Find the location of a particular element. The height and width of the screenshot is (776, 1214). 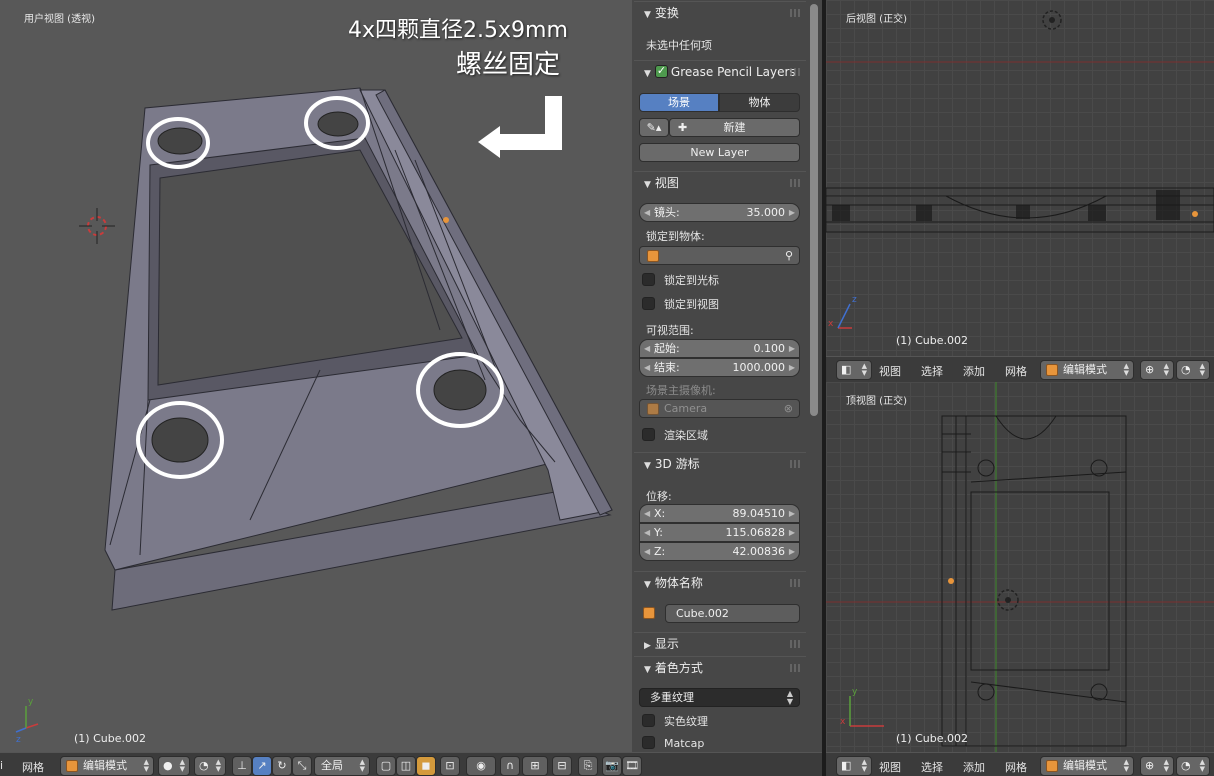

manipulator-toggle-icon: ⊥ is located at coordinates (242, 766).